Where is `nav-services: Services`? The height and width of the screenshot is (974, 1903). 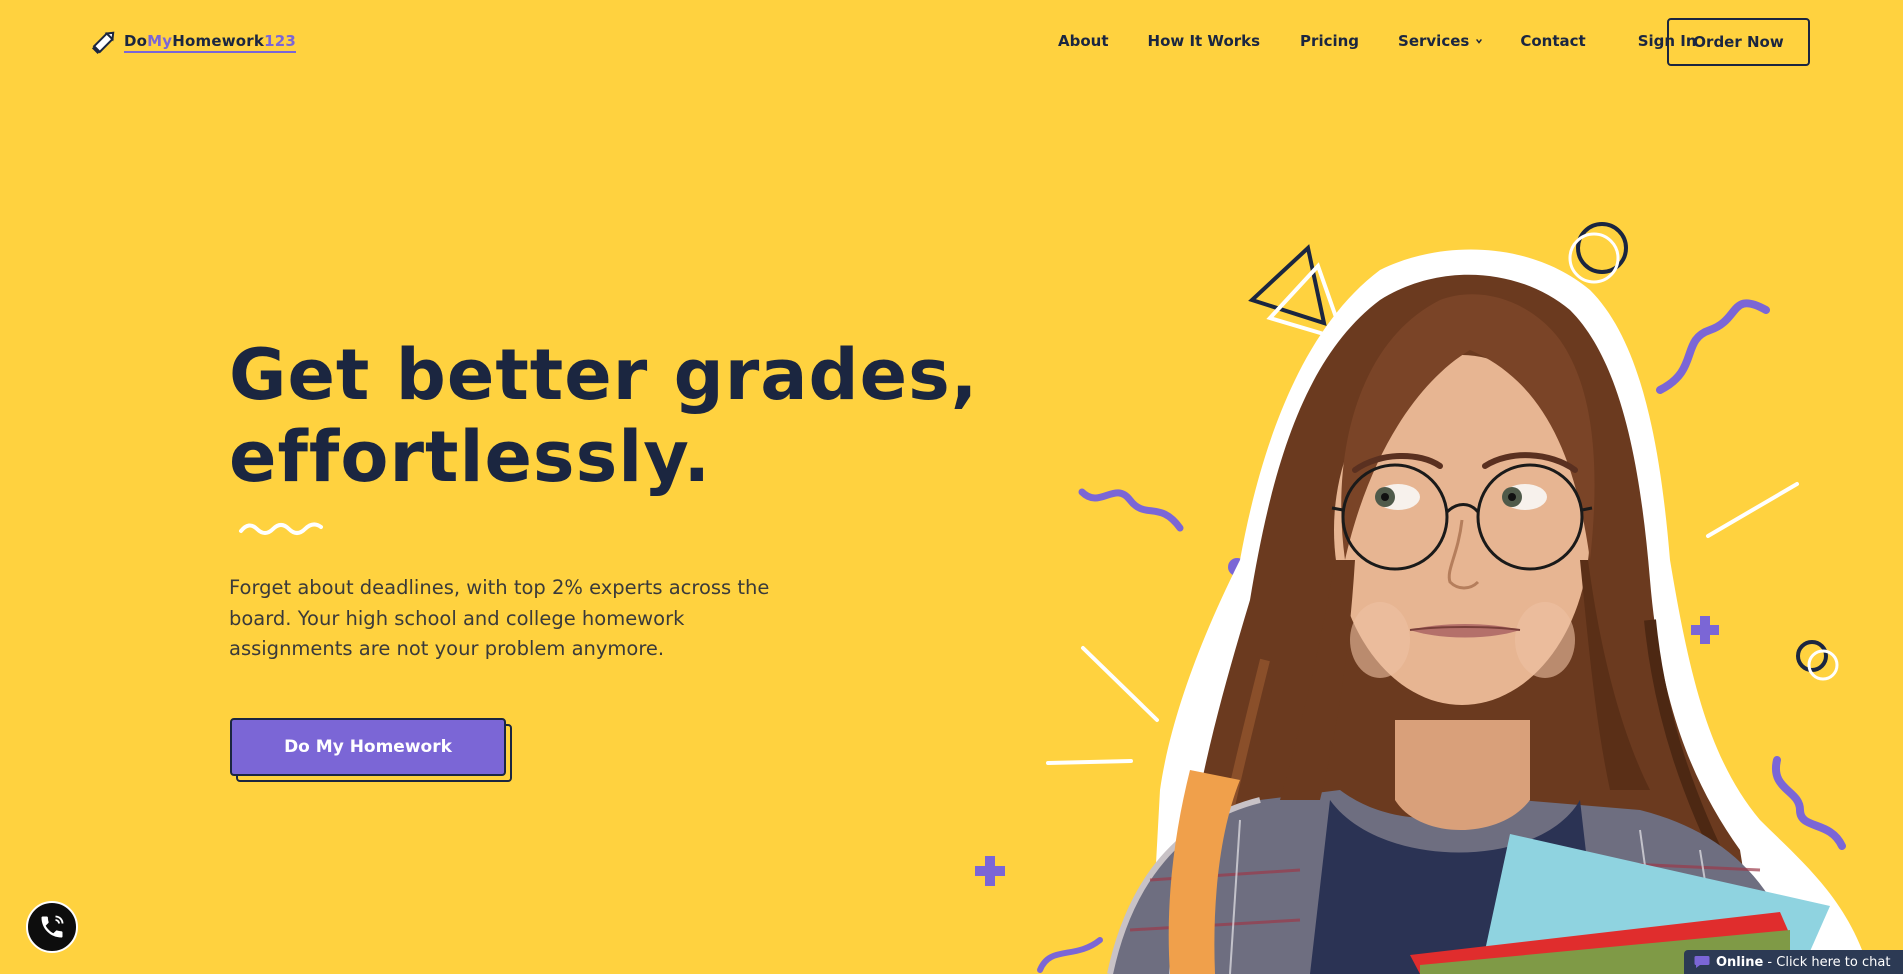
nav-services: Services is located at coordinates (1440, 41).